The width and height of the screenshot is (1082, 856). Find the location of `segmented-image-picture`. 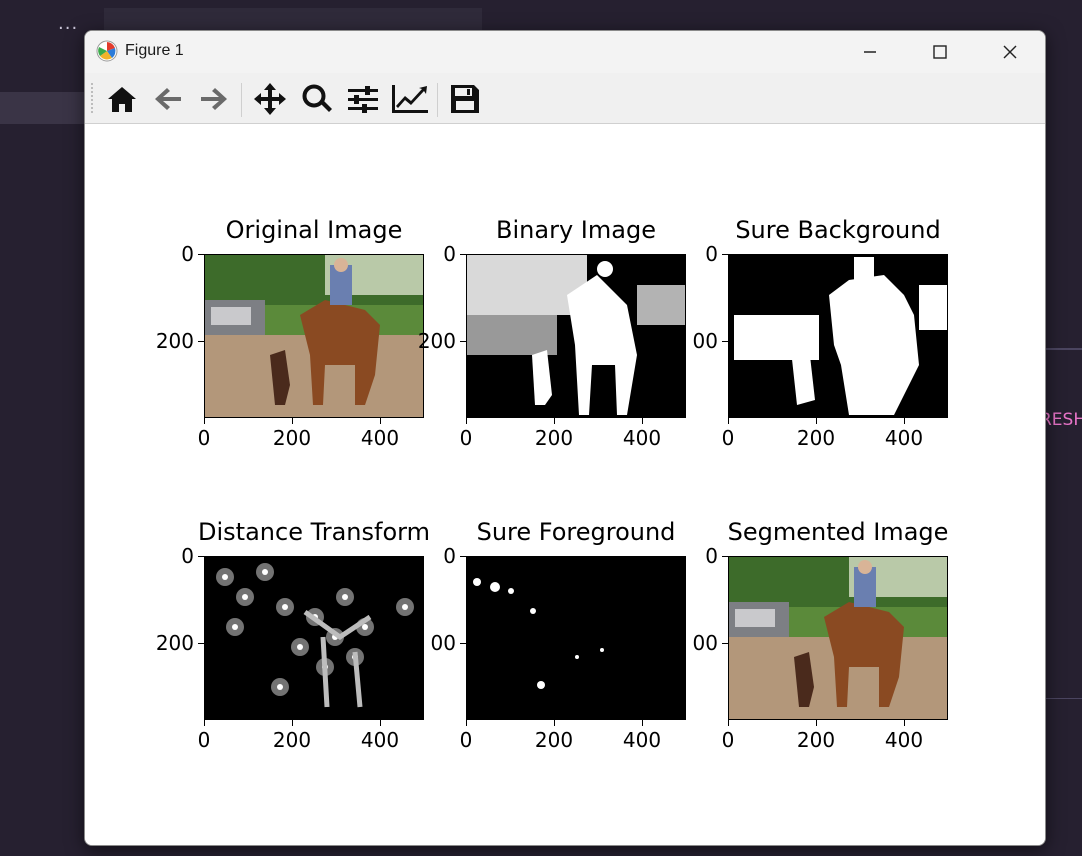

segmented-image-picture is located at coordinates (838, 638).